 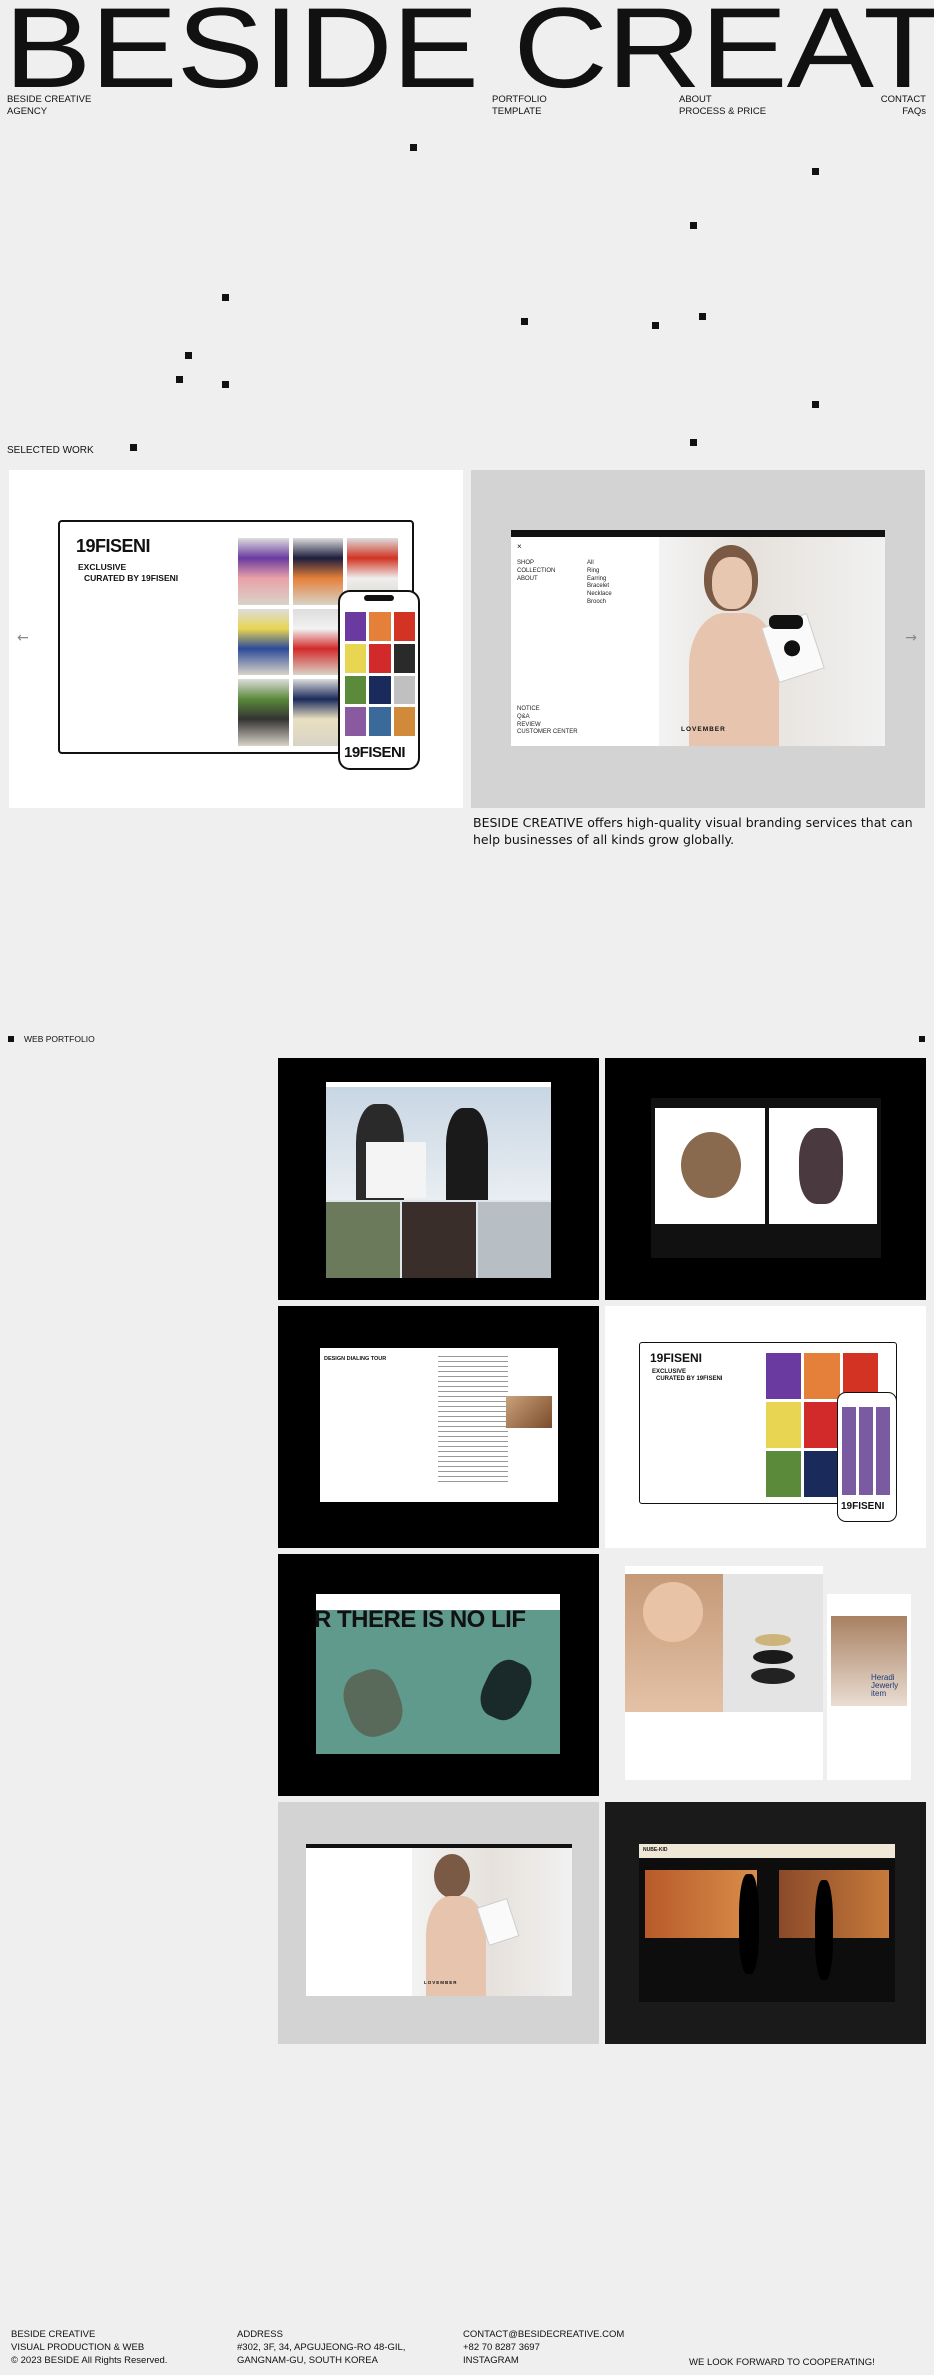 What do you see at coordinates (27, 111) in the screenshot?
I see `agency-line-2: AGENCY` at bounding box center [27, 111].